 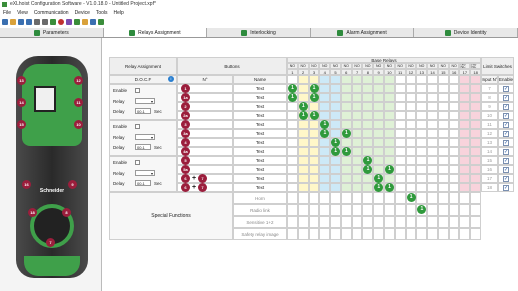 I want to click on tab-parameters: Parameters, so click(x=52, y=32).